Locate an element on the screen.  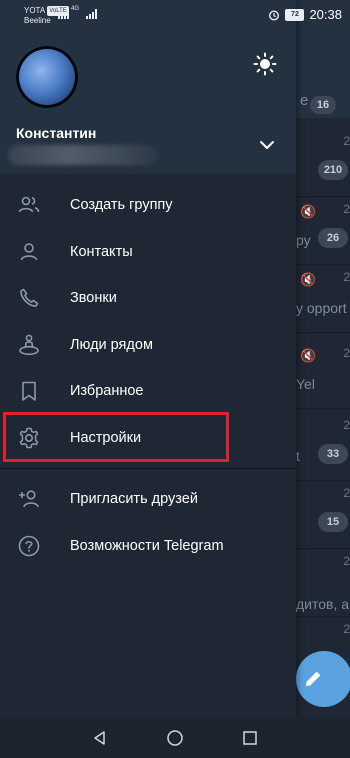
menu-item-label: Звонки is located at coordinates (93, 298).